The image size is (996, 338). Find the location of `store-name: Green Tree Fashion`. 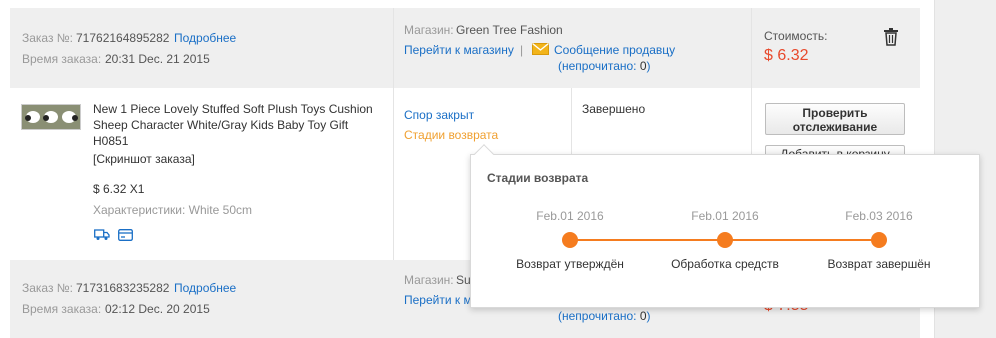

store-name: Green Tree Fashion is located at coordinates (509, 30).